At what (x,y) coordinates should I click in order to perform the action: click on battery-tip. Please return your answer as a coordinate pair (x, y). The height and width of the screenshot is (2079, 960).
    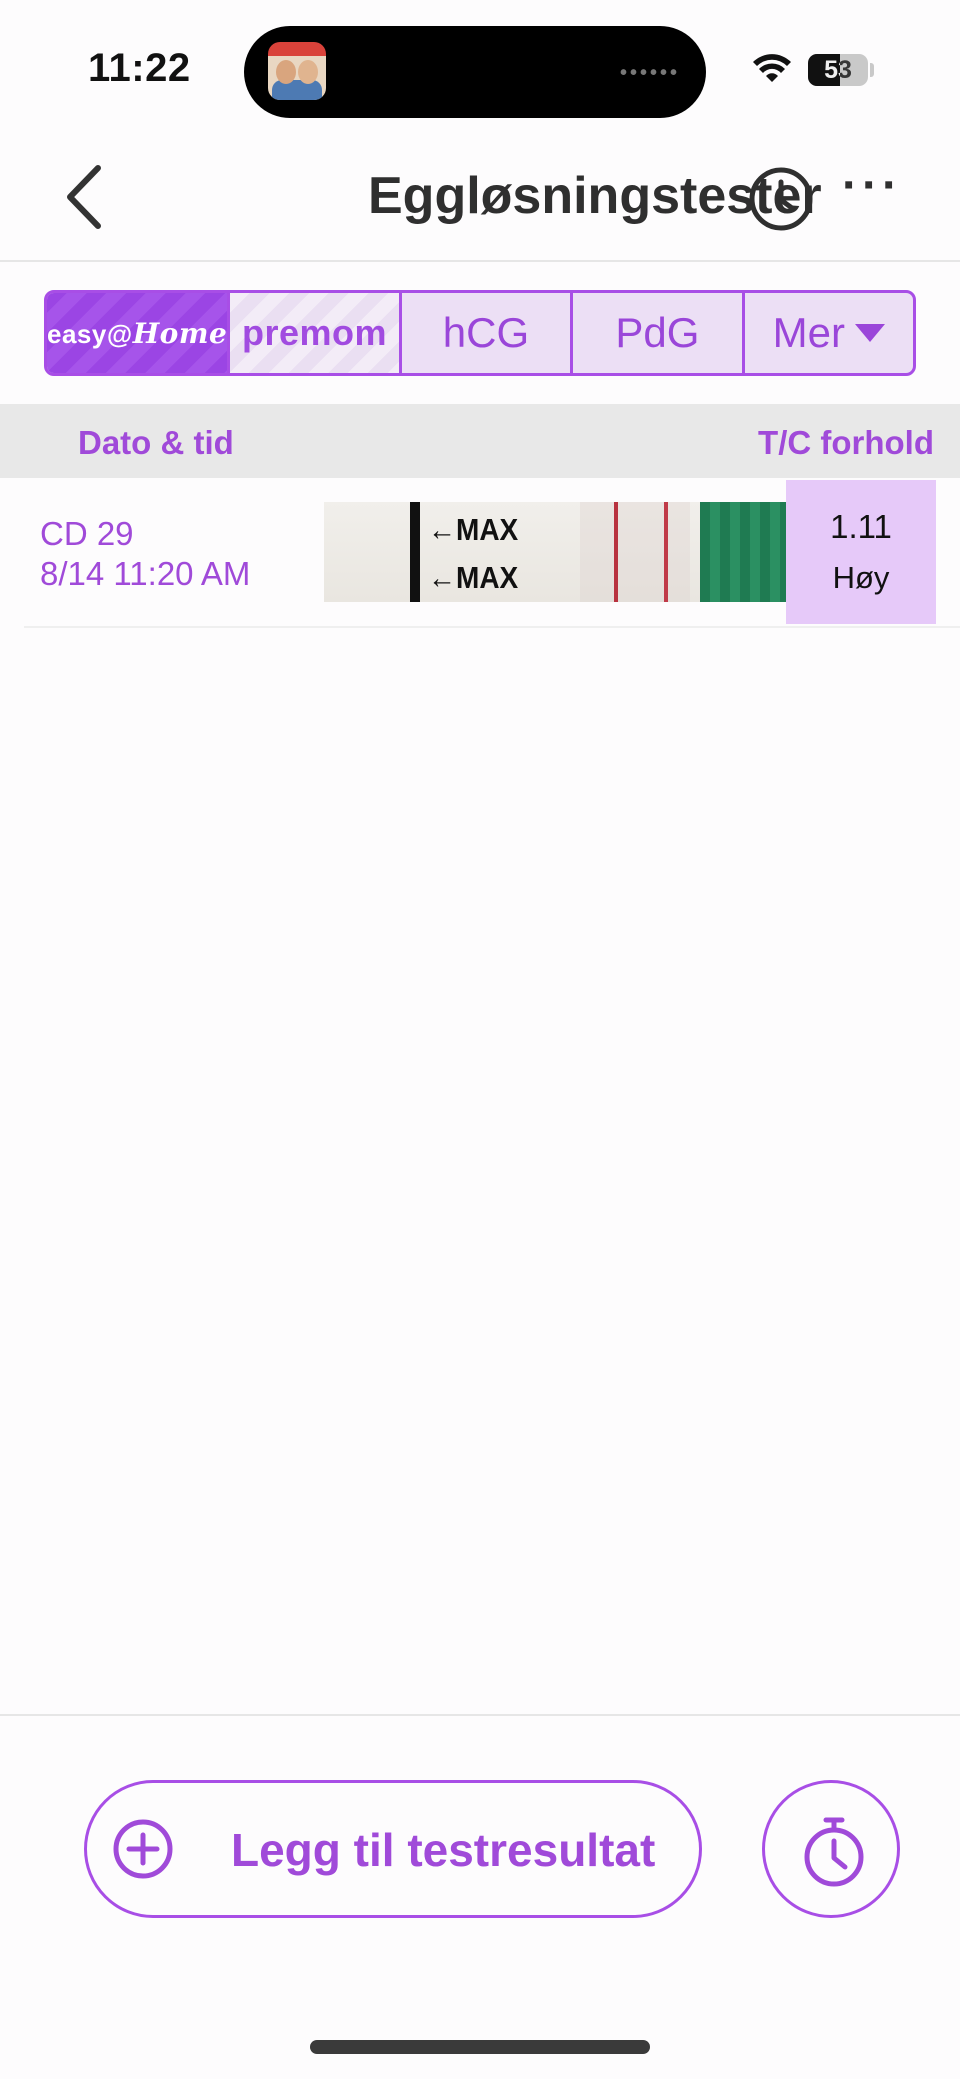
    Looking at the image, I should click on (872, 70).